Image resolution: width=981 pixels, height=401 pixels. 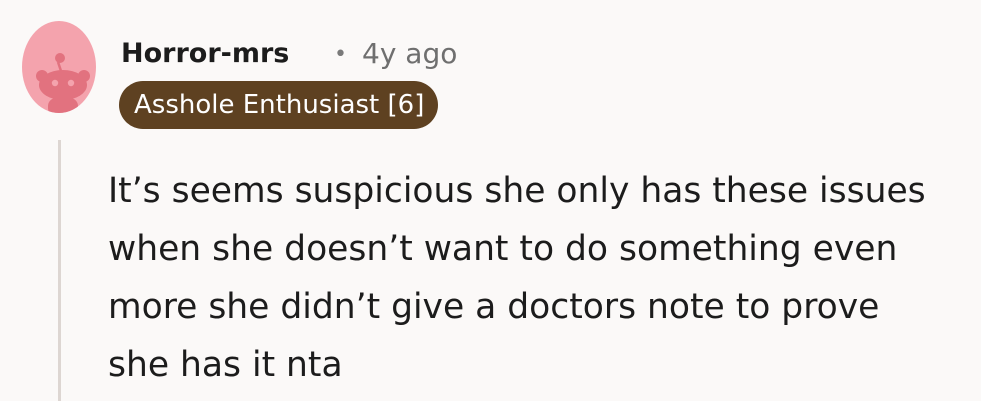 I want to click on thread-line, so click(x=59, y=270).